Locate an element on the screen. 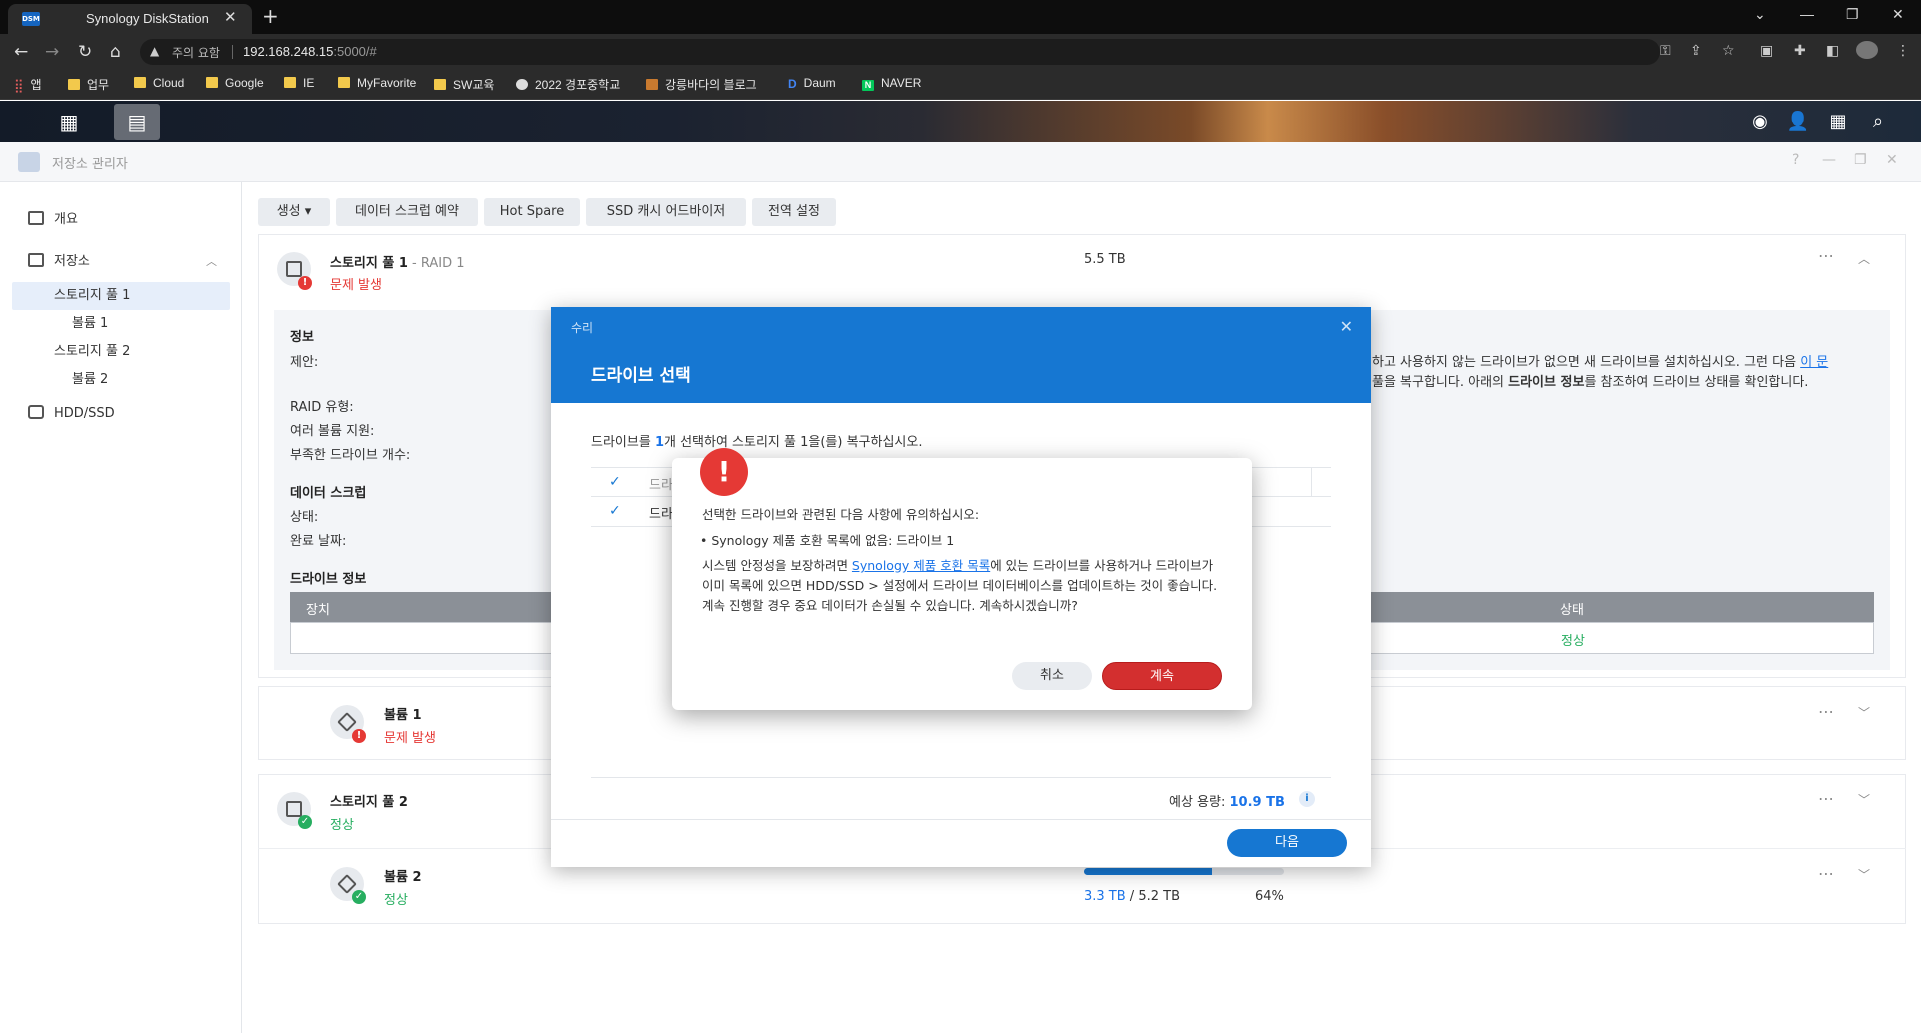 This screenshot has height=1033, width=1921. create-button: 생성 ▾ is located at coordinates (294, 212).